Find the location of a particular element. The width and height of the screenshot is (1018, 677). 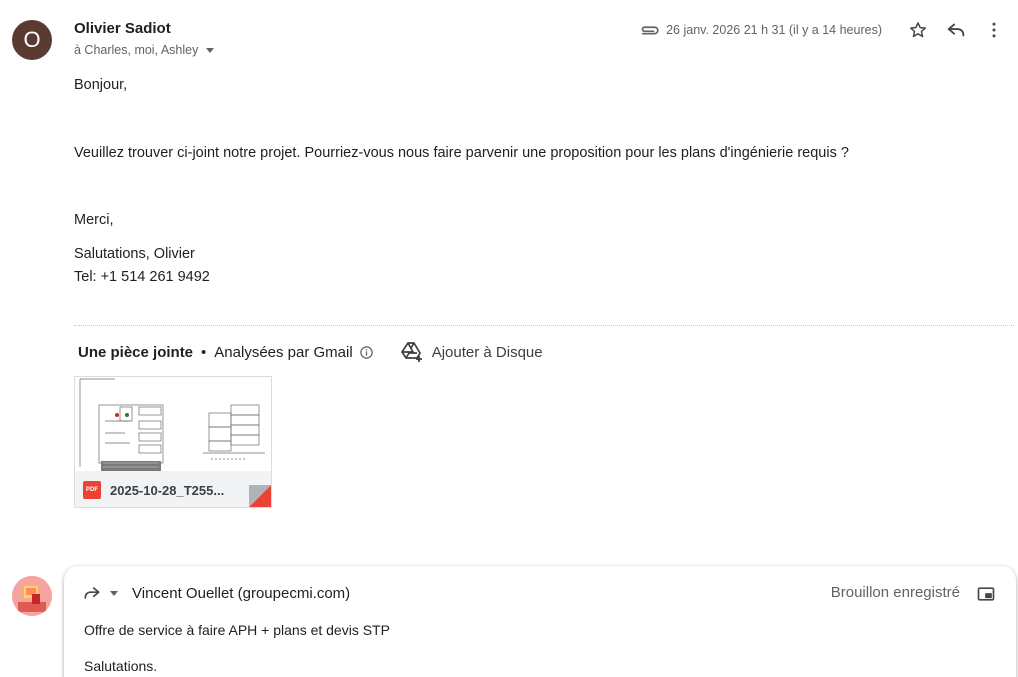

user-avatar is located at coordinates (32, 596).